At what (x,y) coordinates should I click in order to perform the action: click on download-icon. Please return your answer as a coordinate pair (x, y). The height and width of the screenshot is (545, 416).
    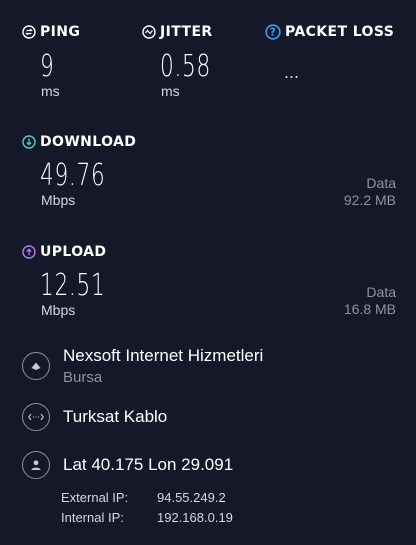
    Looking at the image, I should click on (29, 142).